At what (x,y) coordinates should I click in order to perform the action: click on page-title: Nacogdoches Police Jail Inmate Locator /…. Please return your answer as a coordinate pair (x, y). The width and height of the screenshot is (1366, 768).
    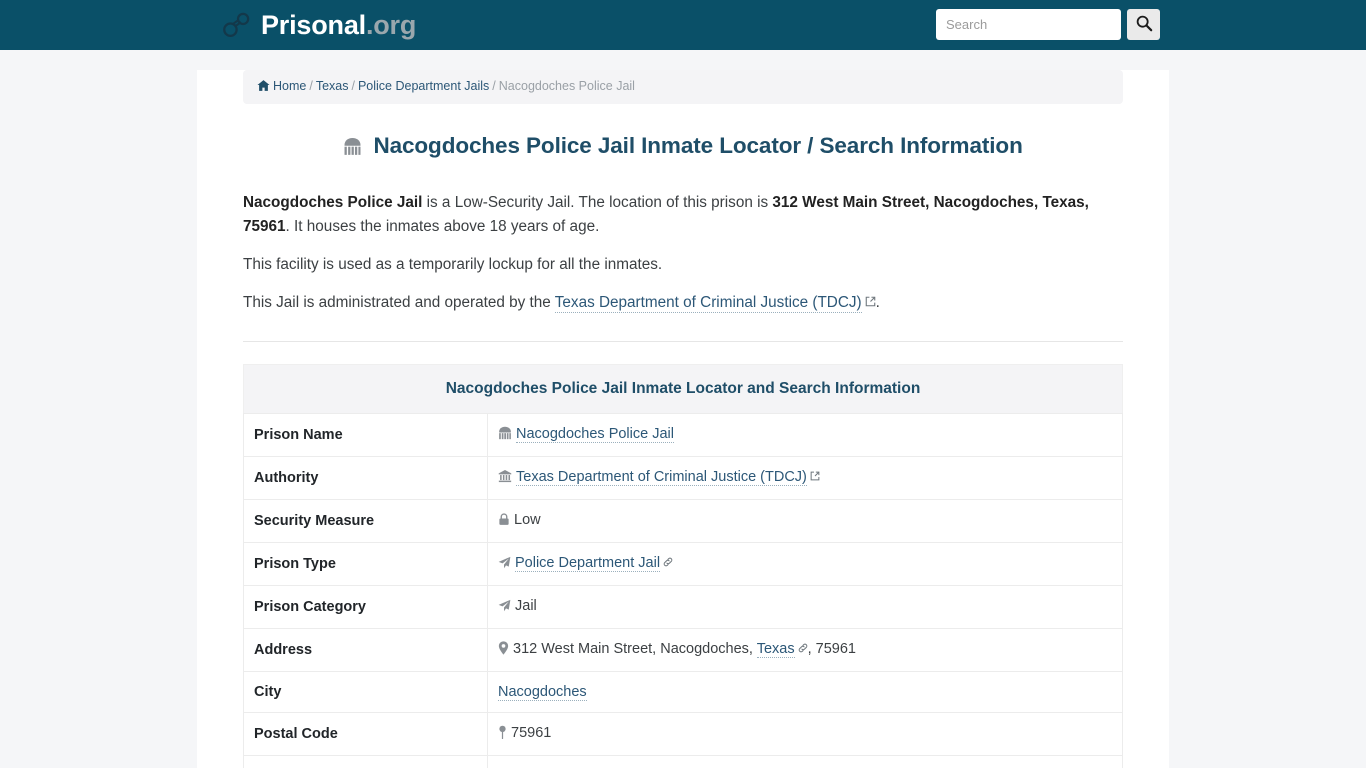
    Looking at the image, I should click on (683, 147).